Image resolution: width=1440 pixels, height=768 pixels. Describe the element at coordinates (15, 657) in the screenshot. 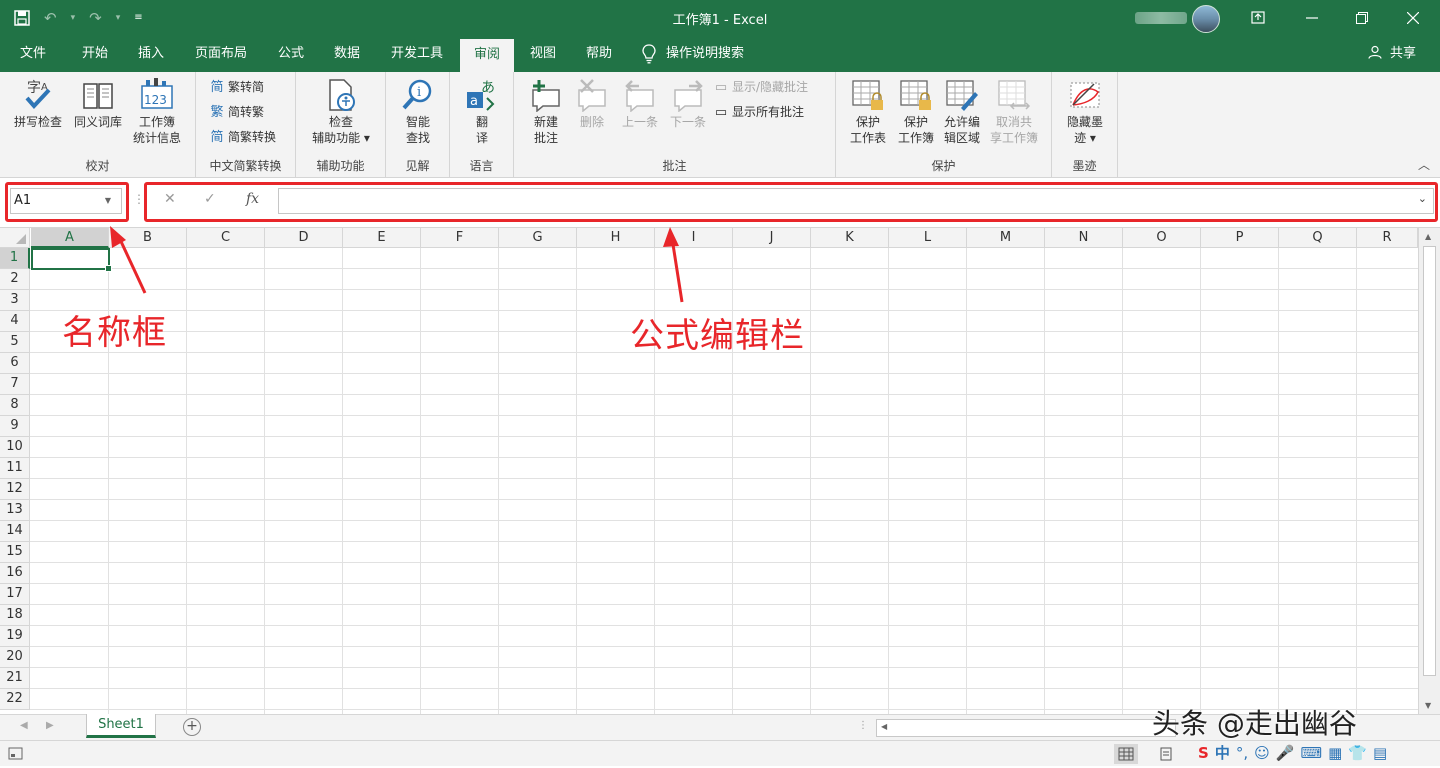

I see `row-header: 20` at that location.